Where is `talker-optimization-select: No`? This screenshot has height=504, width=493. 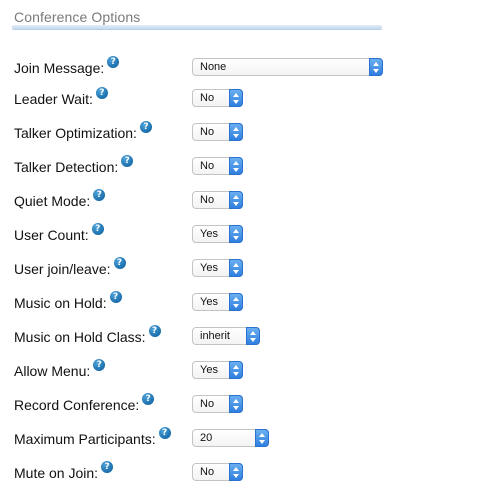
talker-optimization-select: No is located at coordinates (217, 132).